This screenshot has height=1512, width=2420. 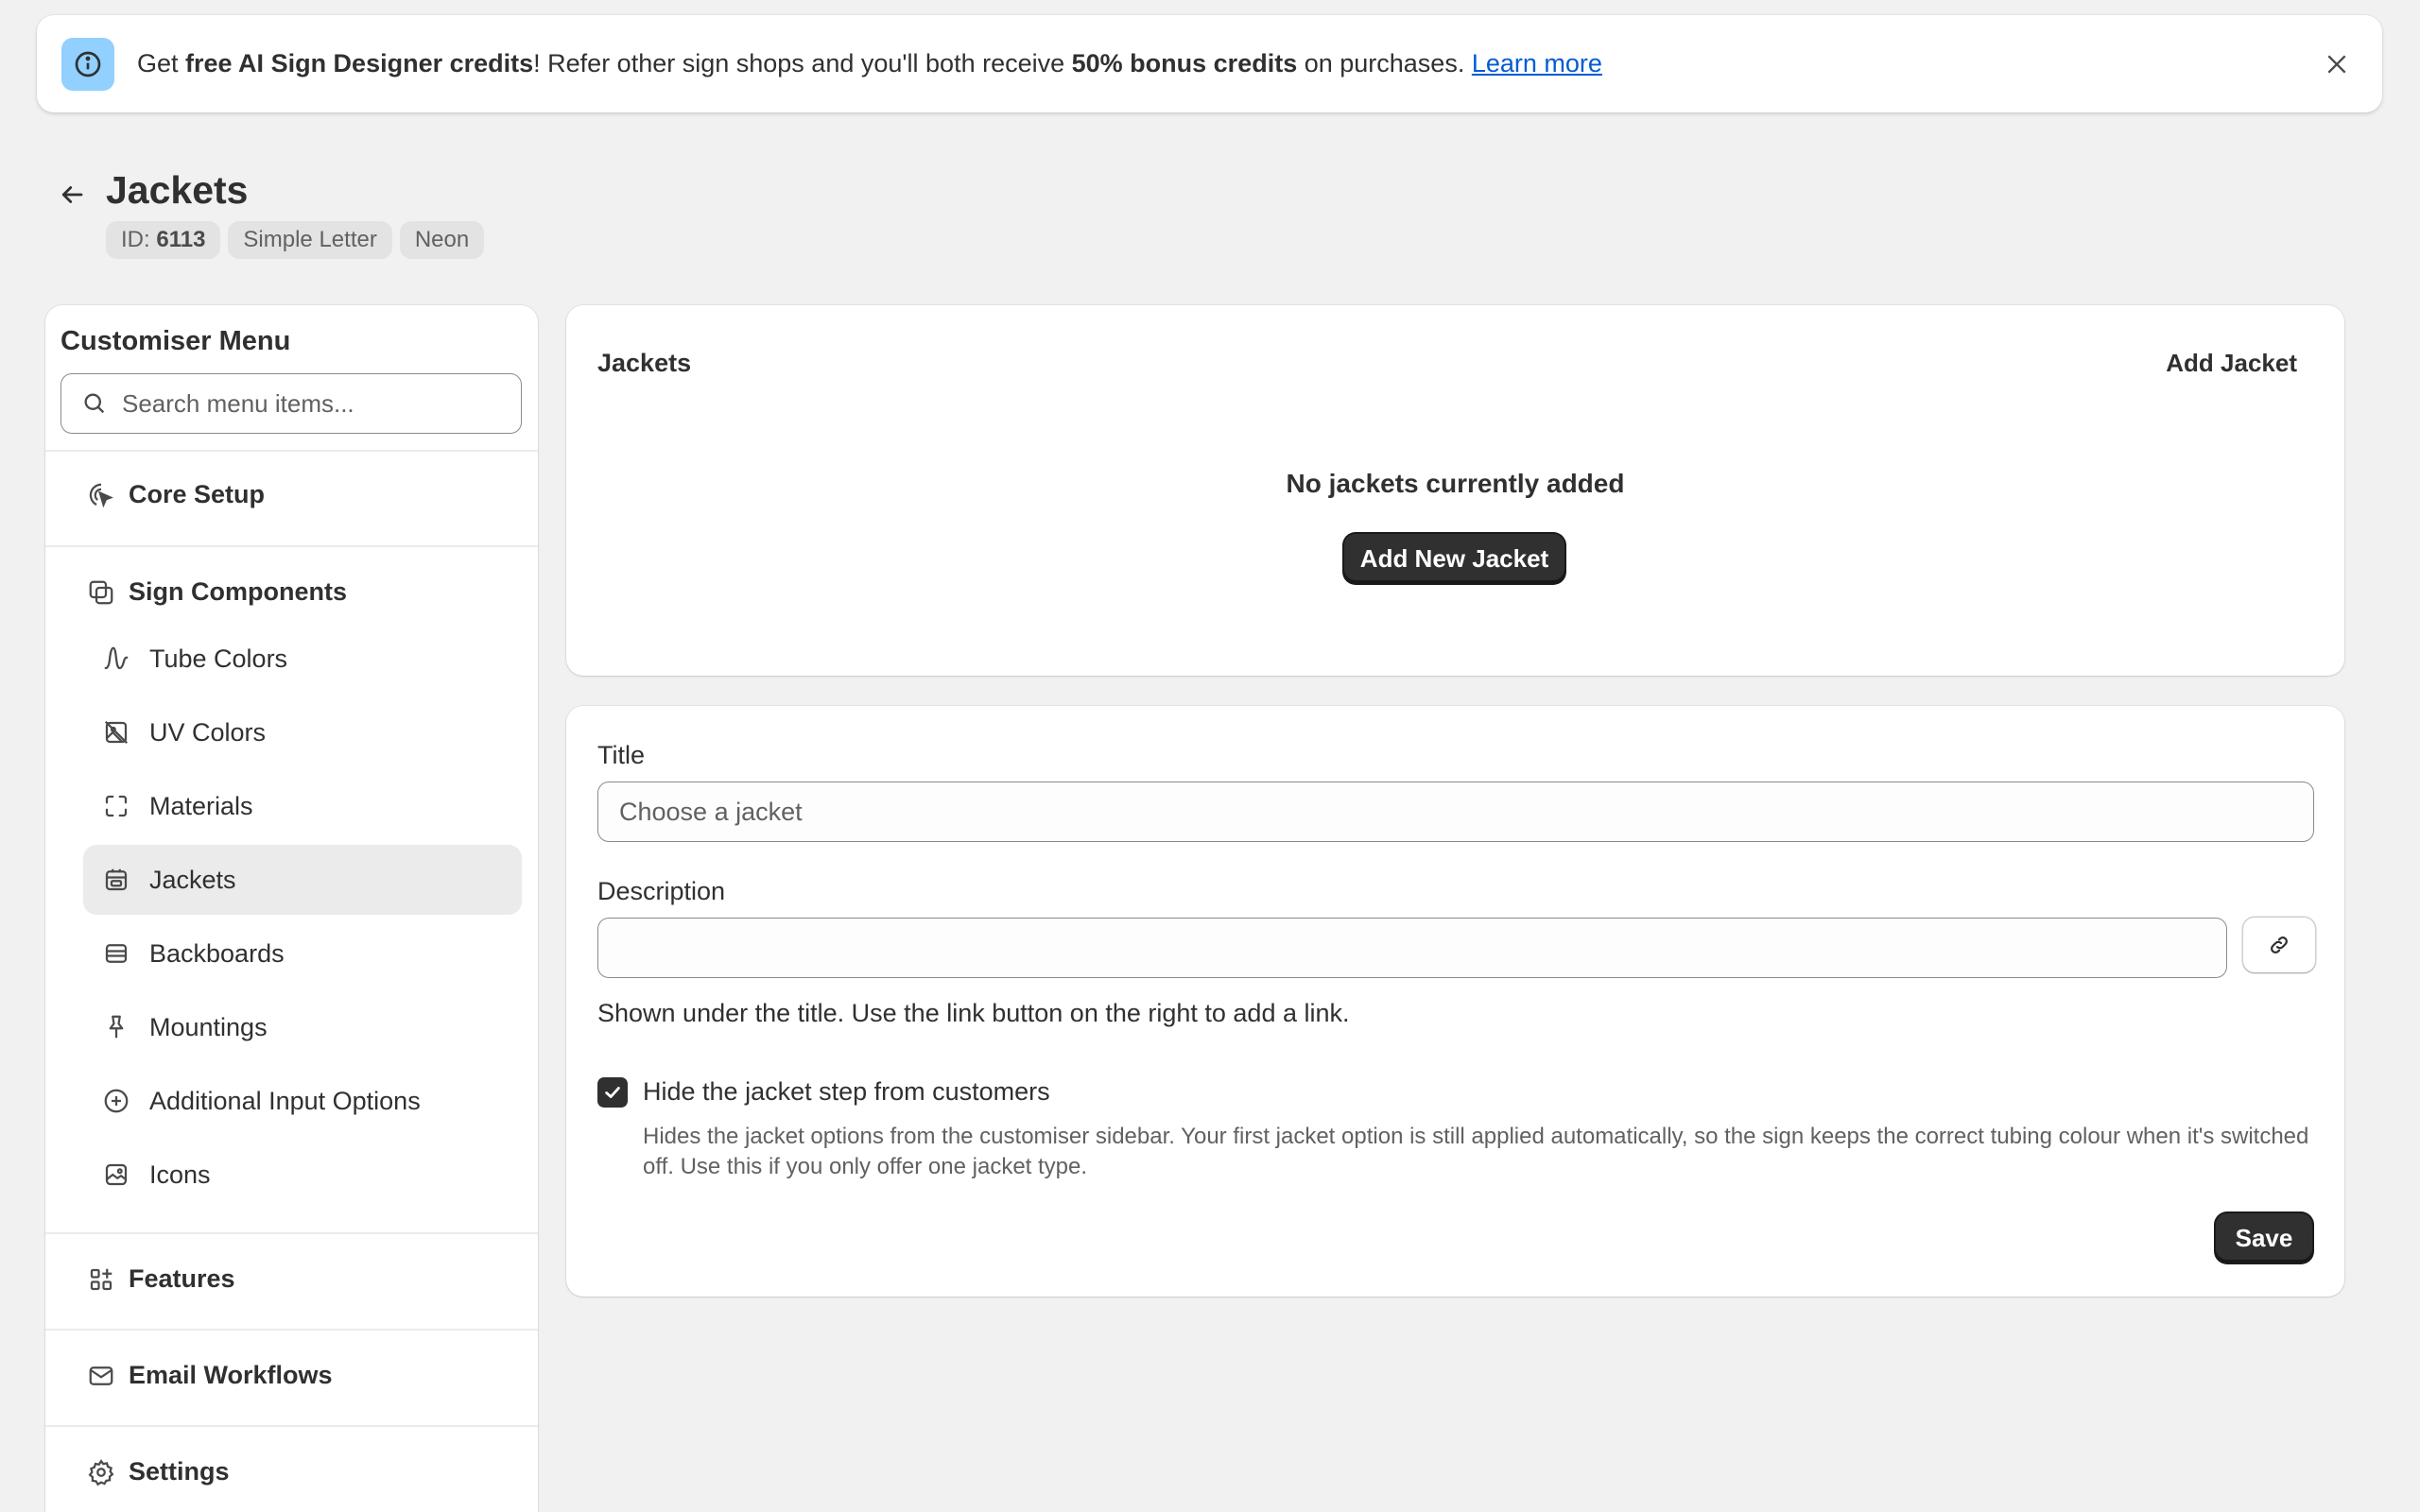 What do you see at coordinates (179, 1471) in the screenshot?
I see `sidebar-item-label: Settings` at bounding box center [179, 1471].